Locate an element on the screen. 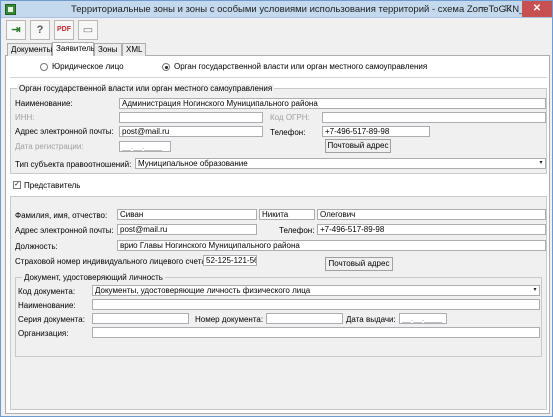 The width and height of the screenshot is (553, 417). representative-label: Представитель is located at coordinates (52, 185).